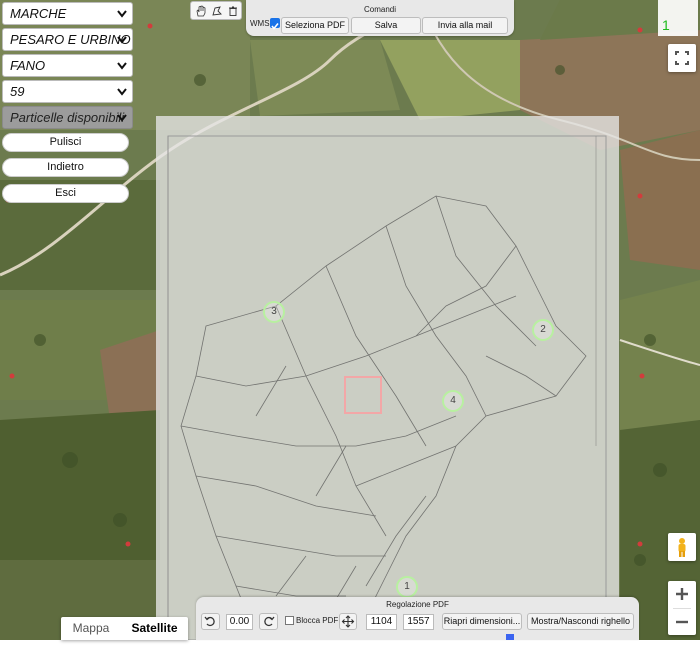  Describe the element at coordinates (233, 11) in the screenshot. I see `trash-icon` at that location.